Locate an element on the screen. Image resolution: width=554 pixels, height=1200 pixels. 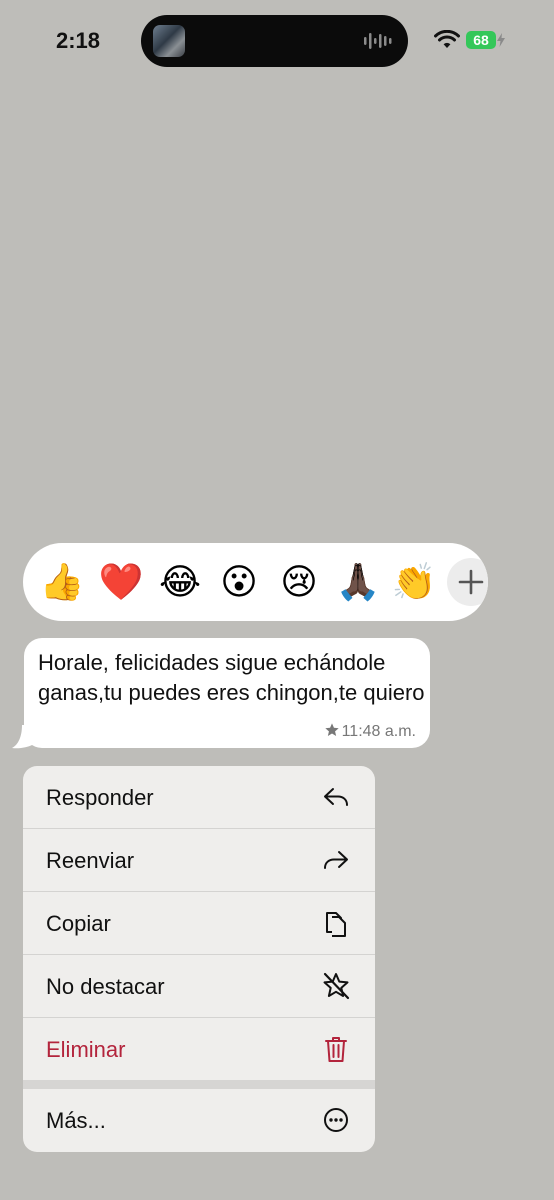
add-reaction-button is located at coordinates (467, 582).